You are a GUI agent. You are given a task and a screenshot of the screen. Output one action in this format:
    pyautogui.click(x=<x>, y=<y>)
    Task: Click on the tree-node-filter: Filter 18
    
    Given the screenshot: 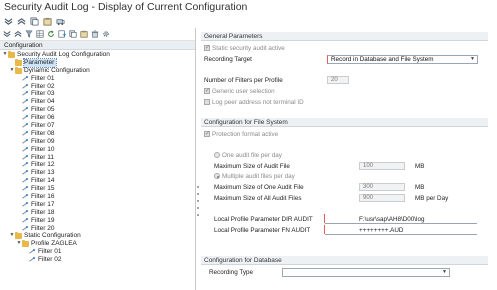 What is the action you would take?
    pyautogui.click(x=97, y=213)
    